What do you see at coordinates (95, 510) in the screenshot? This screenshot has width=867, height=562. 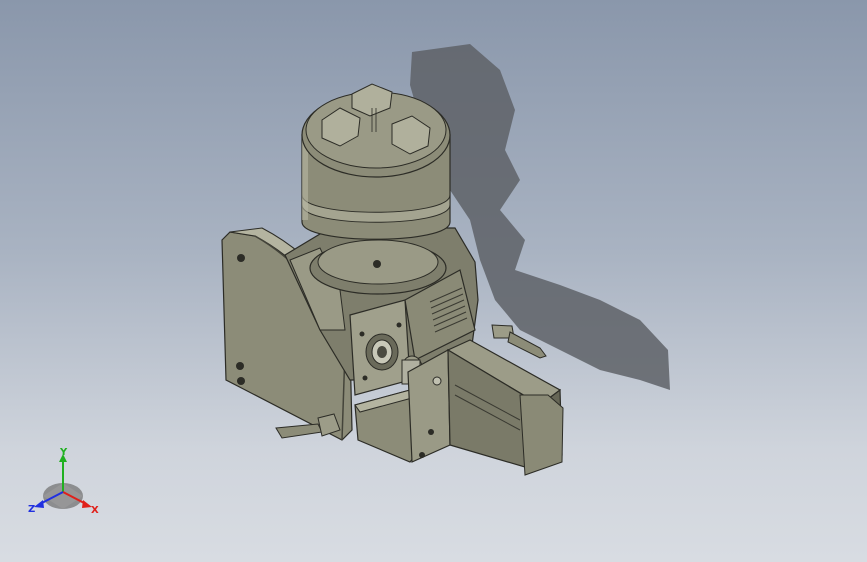 I see `x-axis-label: X` at bounding box center [95, 510].